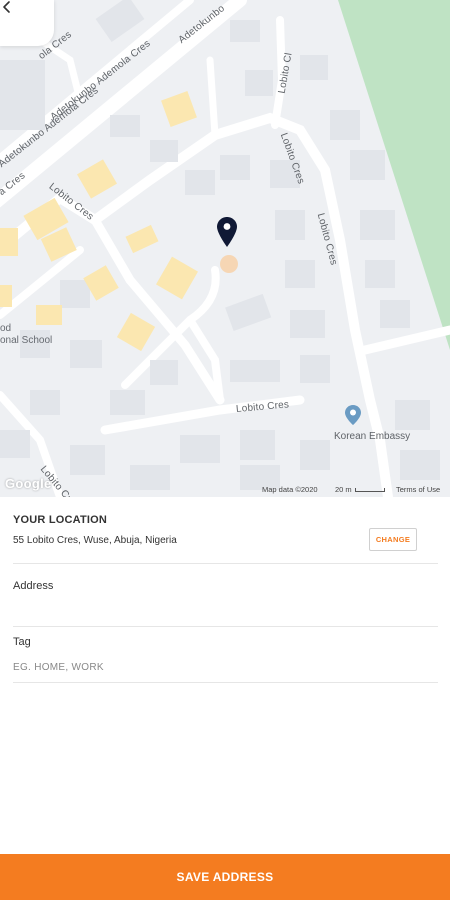  Describe the element at coordinates (6, 7) in the screenshot. I see `chevron-left-icon` at that location.